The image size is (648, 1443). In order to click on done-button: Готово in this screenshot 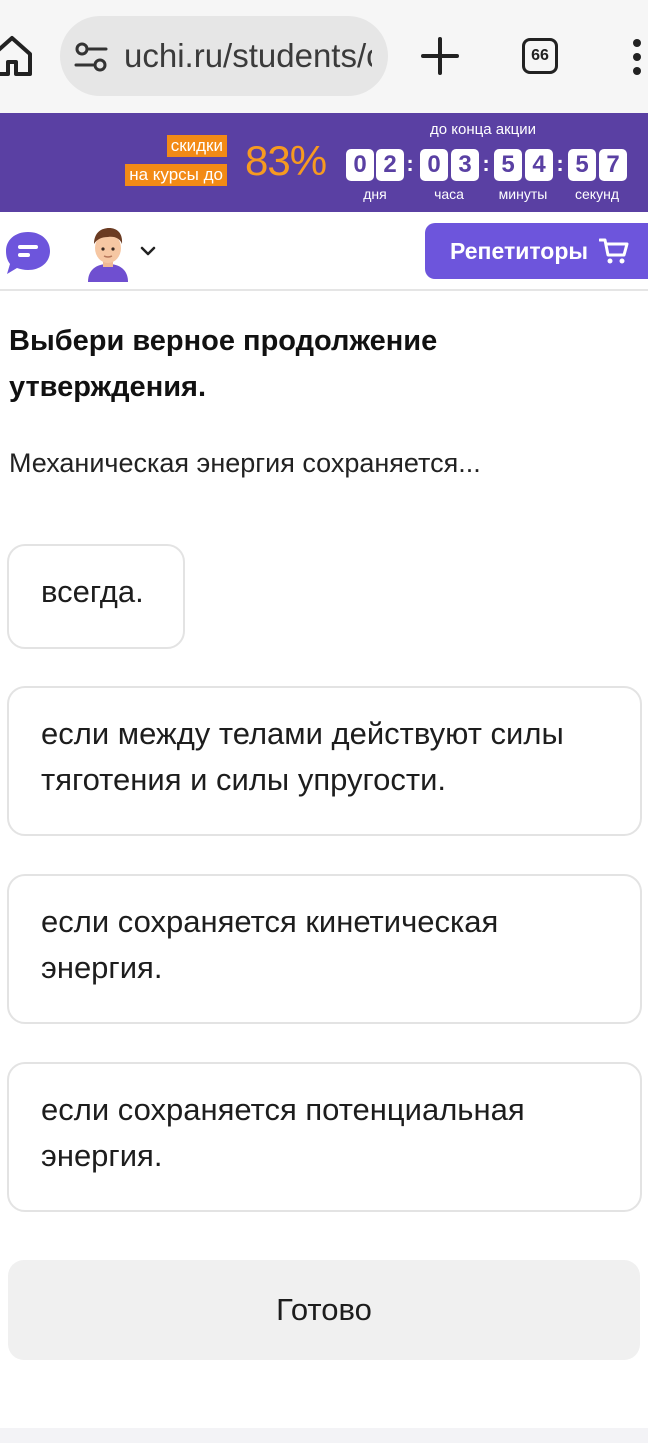, I will do `click(324, 1310)`.